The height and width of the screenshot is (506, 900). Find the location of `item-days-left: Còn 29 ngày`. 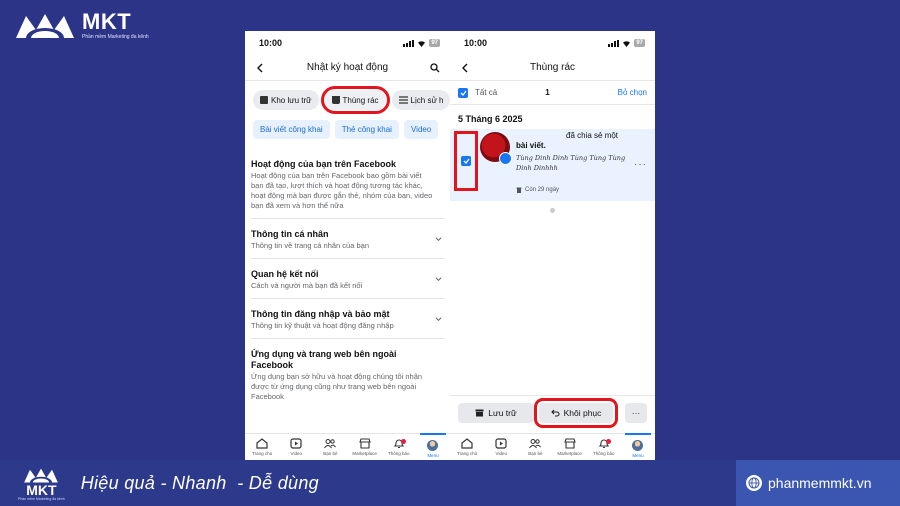

item-days-left: Còn 29 ngày is located at coordinates (537, 190).